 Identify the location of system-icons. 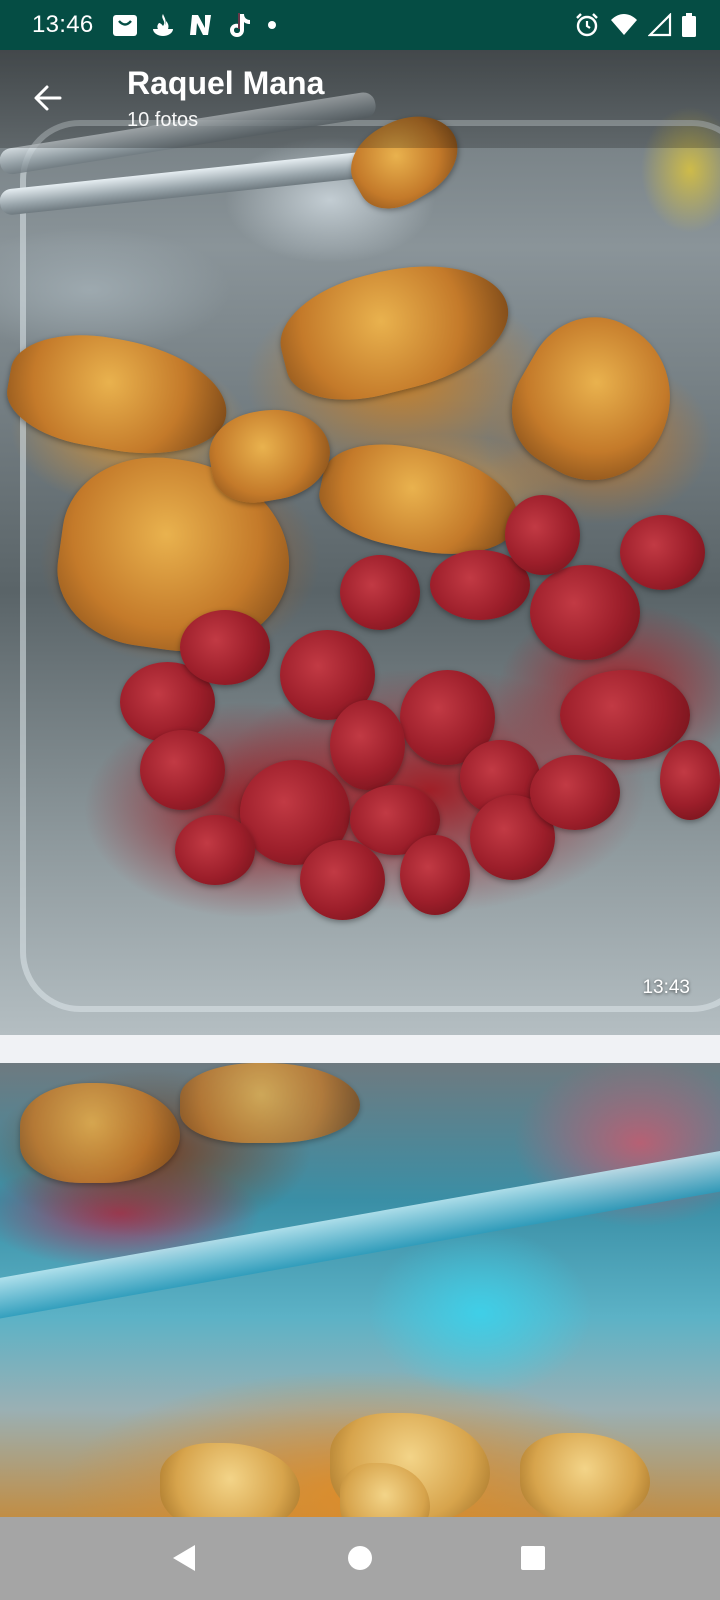
(635, 25).